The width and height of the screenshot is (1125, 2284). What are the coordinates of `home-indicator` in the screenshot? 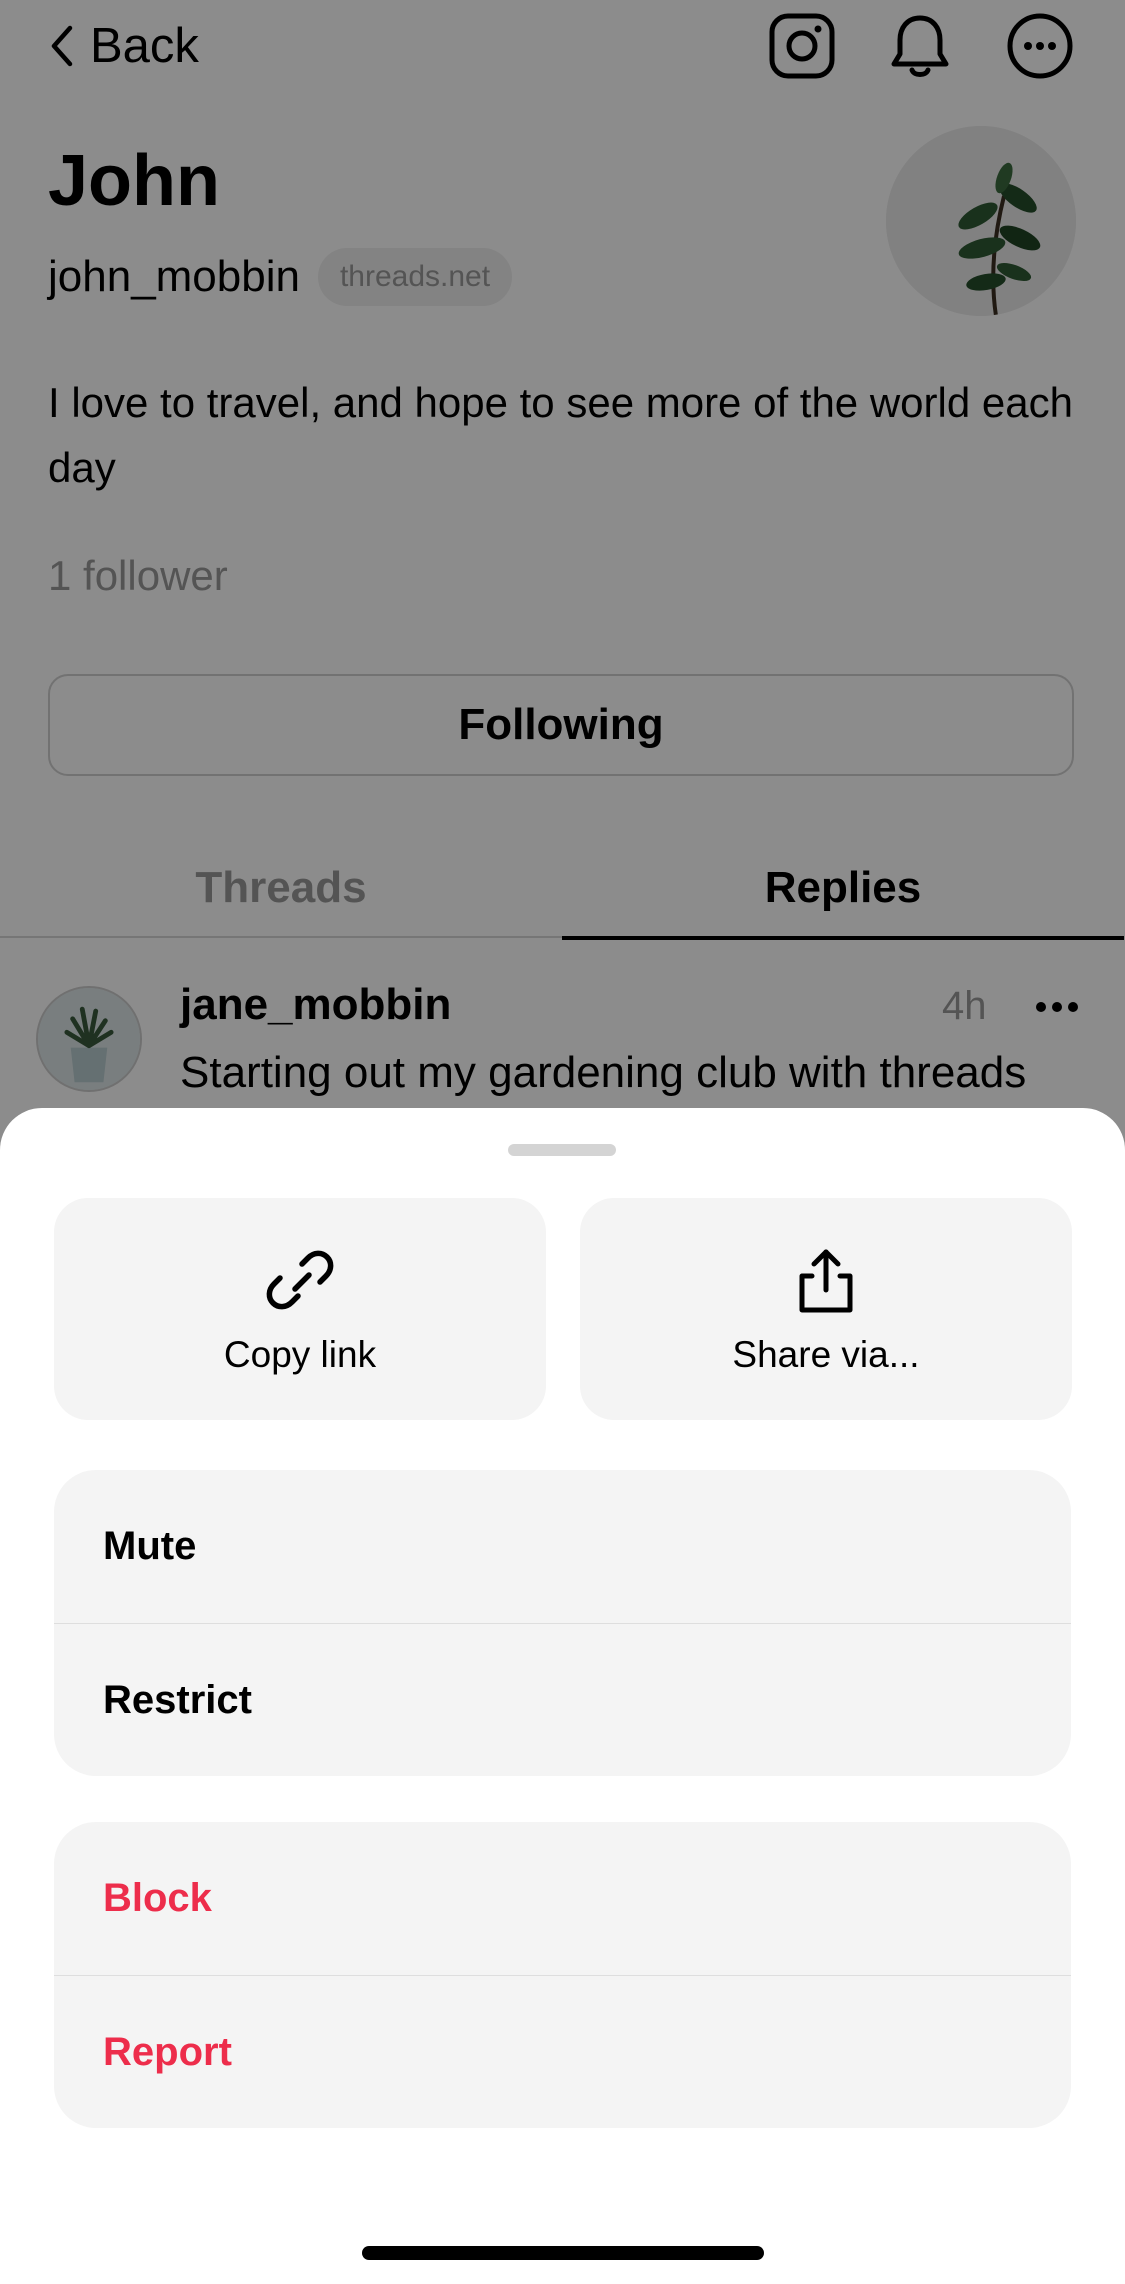 It's located at (563, 2253).